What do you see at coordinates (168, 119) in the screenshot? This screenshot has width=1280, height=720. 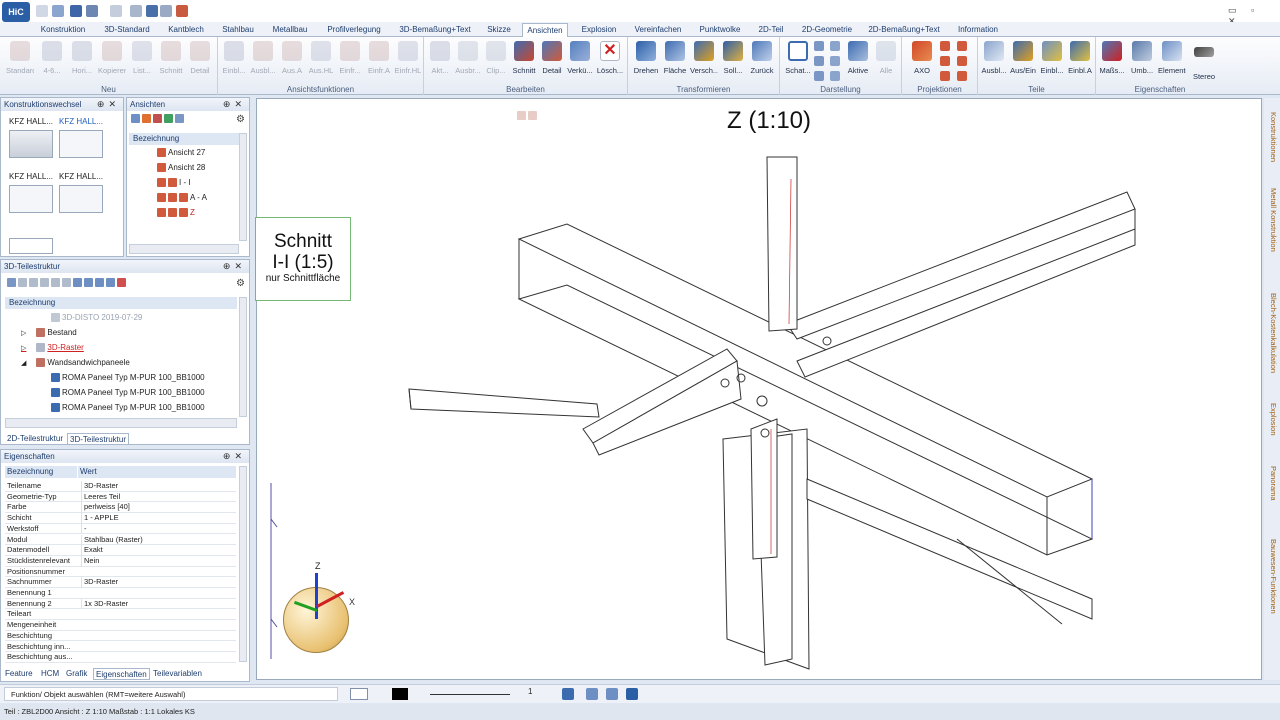 I see `refresh-icon` at bounding box center [168, 119].